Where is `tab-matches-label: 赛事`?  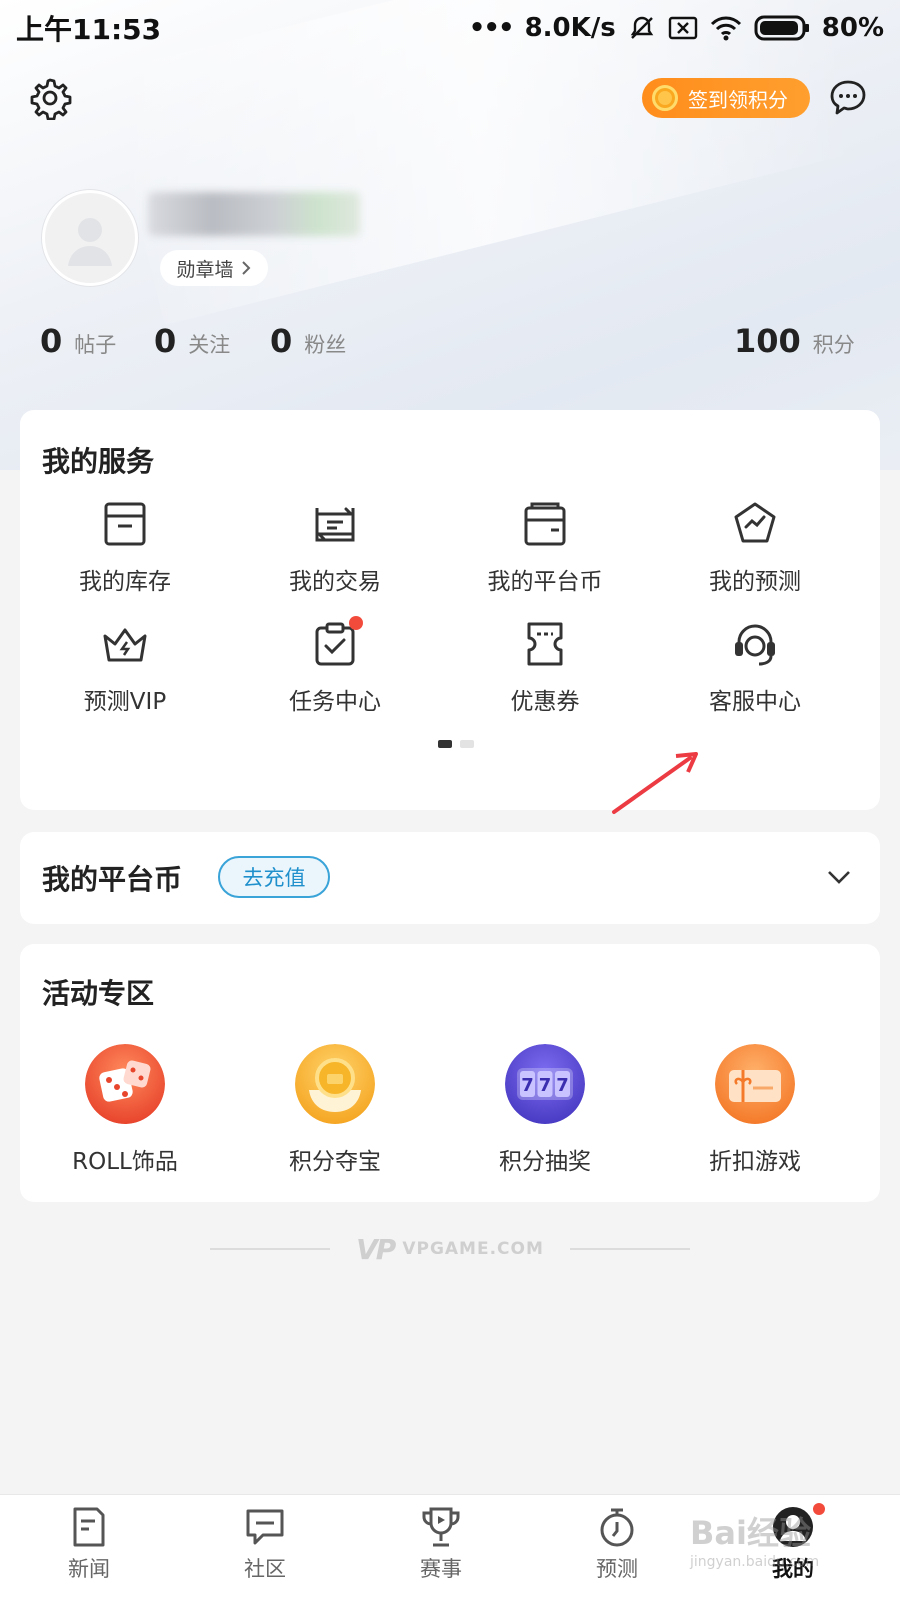 tab-matches-label: 赛事 is located at coordinates (441, 1569).